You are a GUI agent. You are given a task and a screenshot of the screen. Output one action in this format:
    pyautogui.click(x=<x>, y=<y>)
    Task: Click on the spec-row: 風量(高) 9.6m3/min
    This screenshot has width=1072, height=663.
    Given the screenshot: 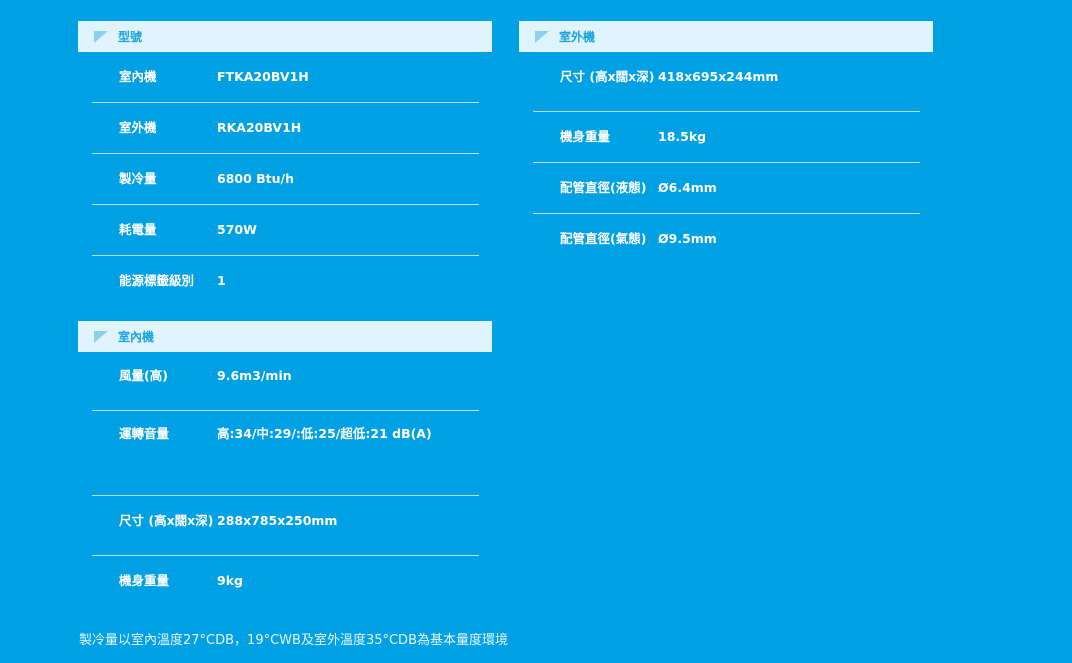 What is the action you would take?
    pyautogui.click(x=285, y=381)
    